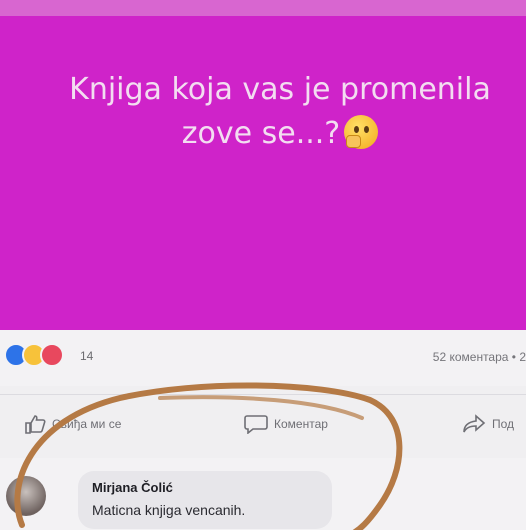 The width and height of the screenshot is (526, 530). I want to click on avatar, so click(26, 496).